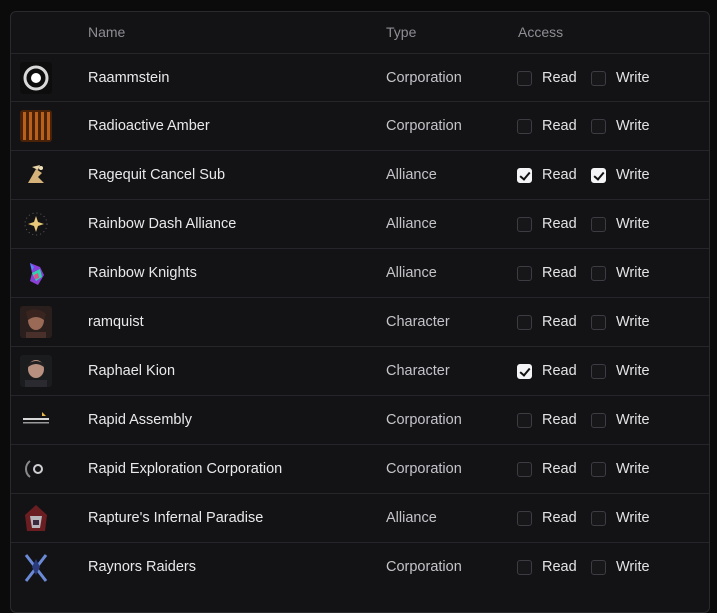  I want to click on radioactive-amber-logo-icon, so click(36, 126).